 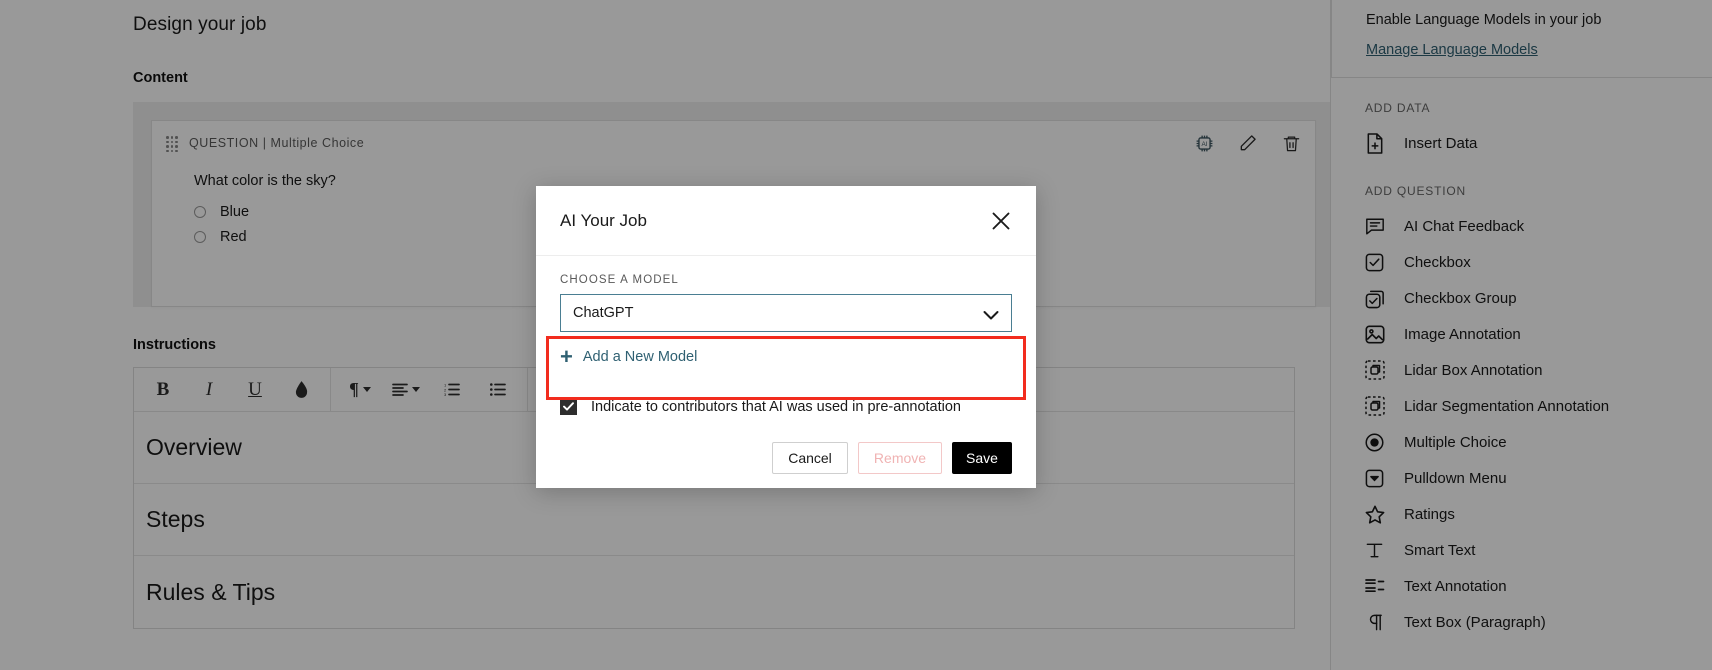 I want to click on cancel-button: Cancel, so click(x=810, y=458).